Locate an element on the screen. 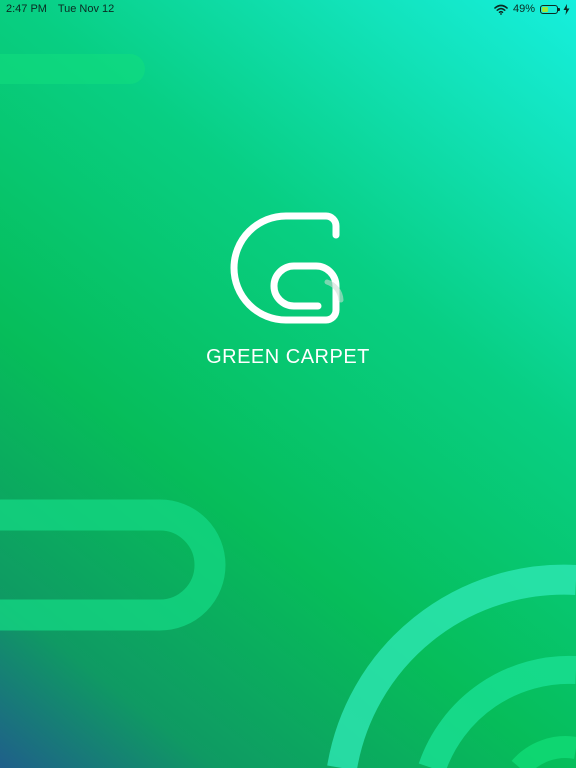  wifi-icon is located at coordinates (501, 9).